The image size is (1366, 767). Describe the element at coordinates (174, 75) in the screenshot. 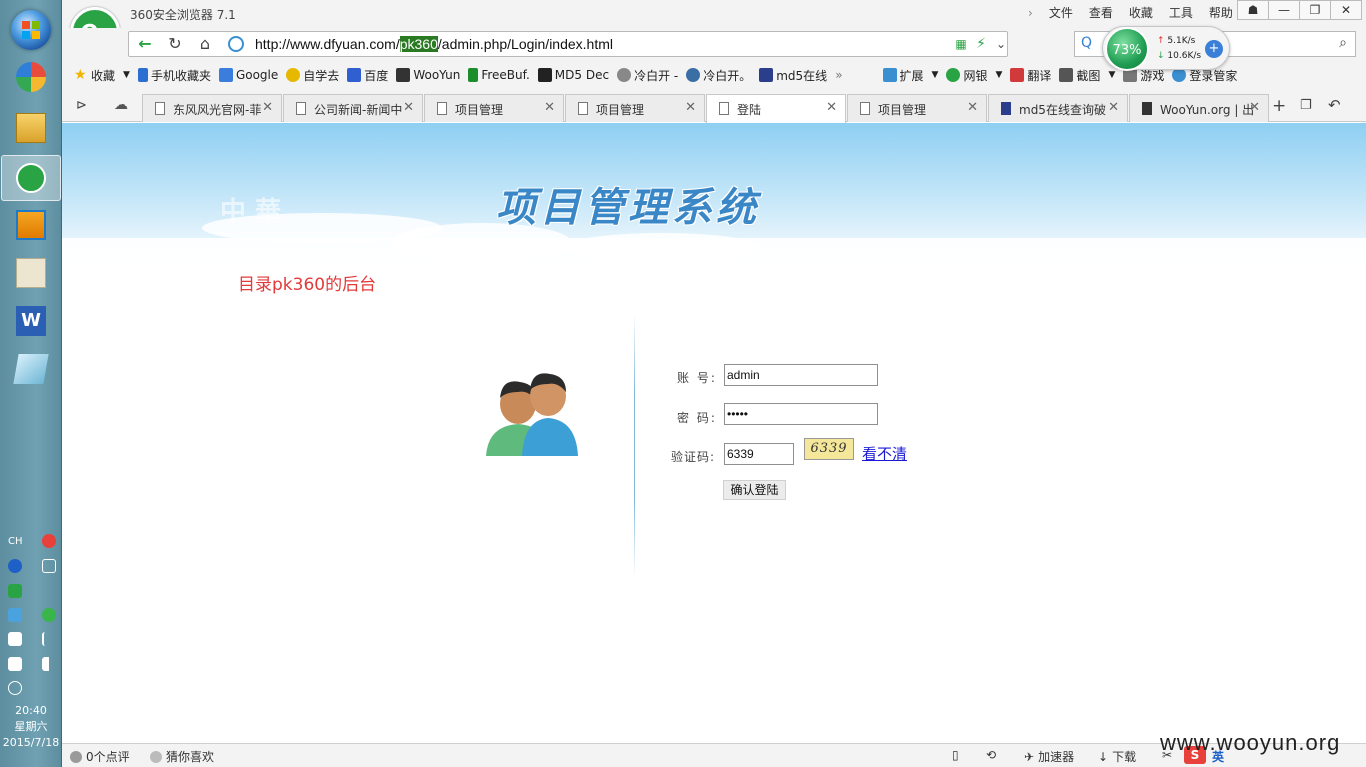

I see `fav-item-1: 手机收藏夹` at that location.